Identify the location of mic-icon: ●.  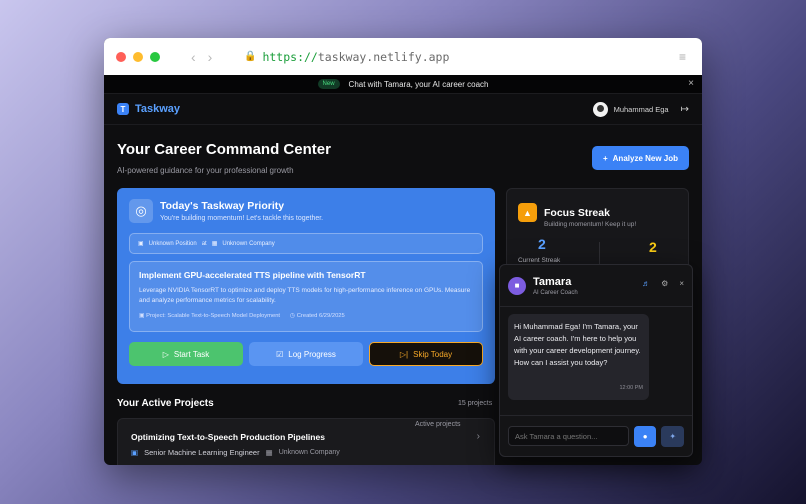
(645, 436).